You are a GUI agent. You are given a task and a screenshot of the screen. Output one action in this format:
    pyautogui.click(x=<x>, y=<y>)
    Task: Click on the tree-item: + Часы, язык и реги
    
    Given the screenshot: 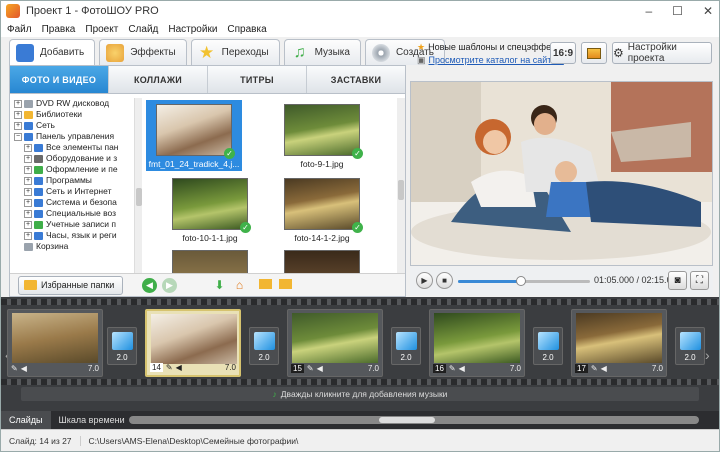 What is the action you would take?
    pyautogui.click(x=74, y=235)
    